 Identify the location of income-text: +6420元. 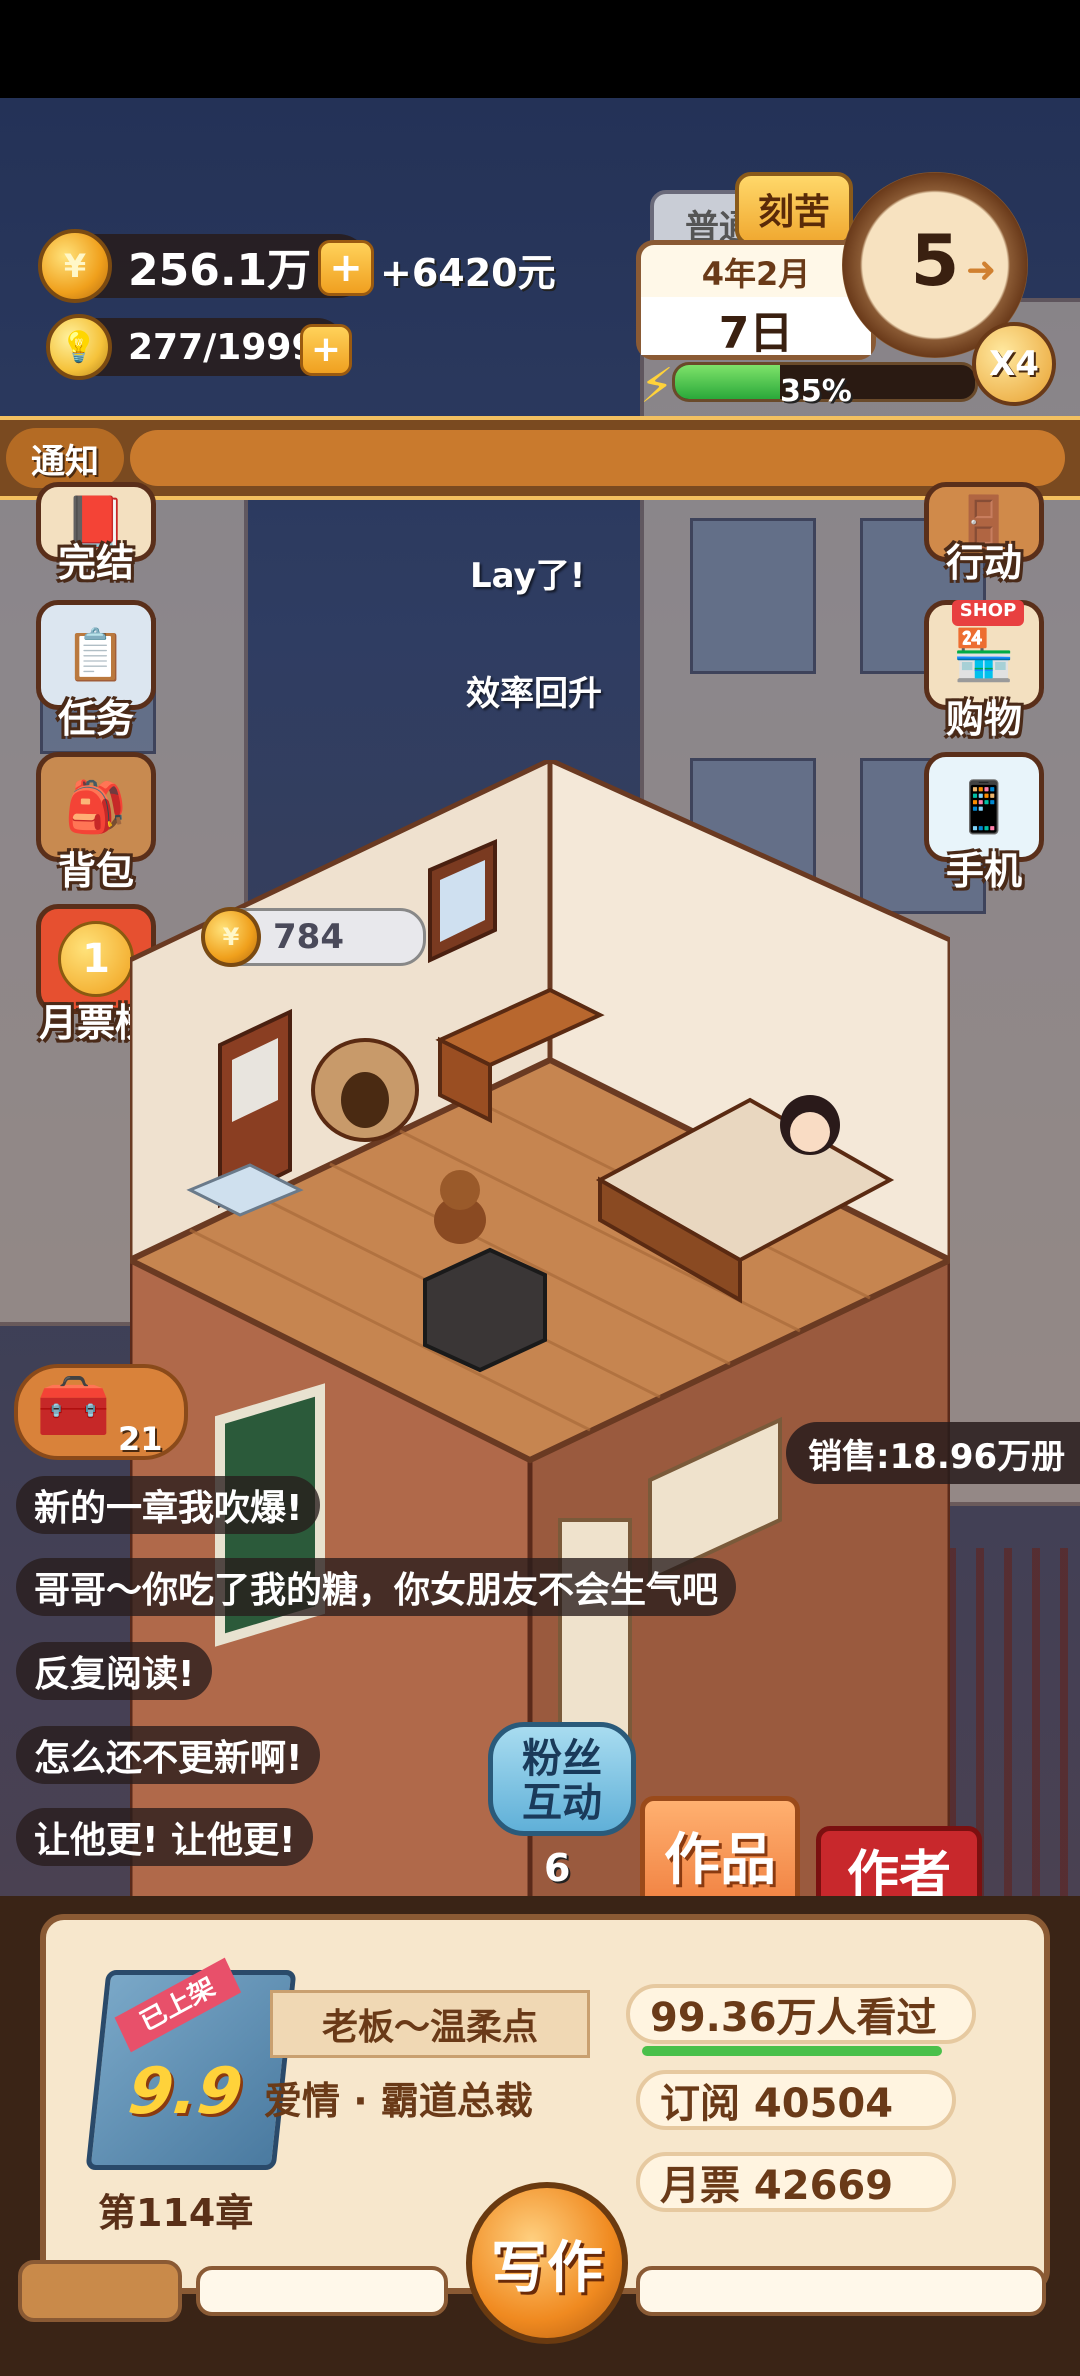
(468, 273).